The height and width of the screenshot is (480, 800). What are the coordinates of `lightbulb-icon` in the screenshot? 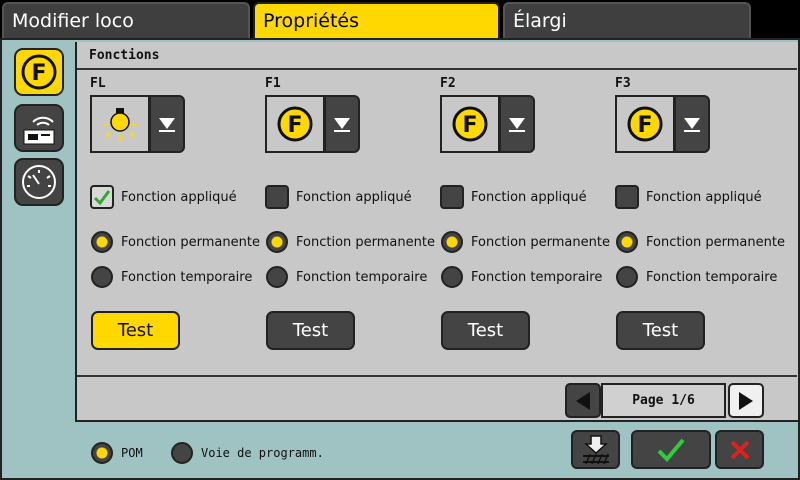 It's located at (120, 124).